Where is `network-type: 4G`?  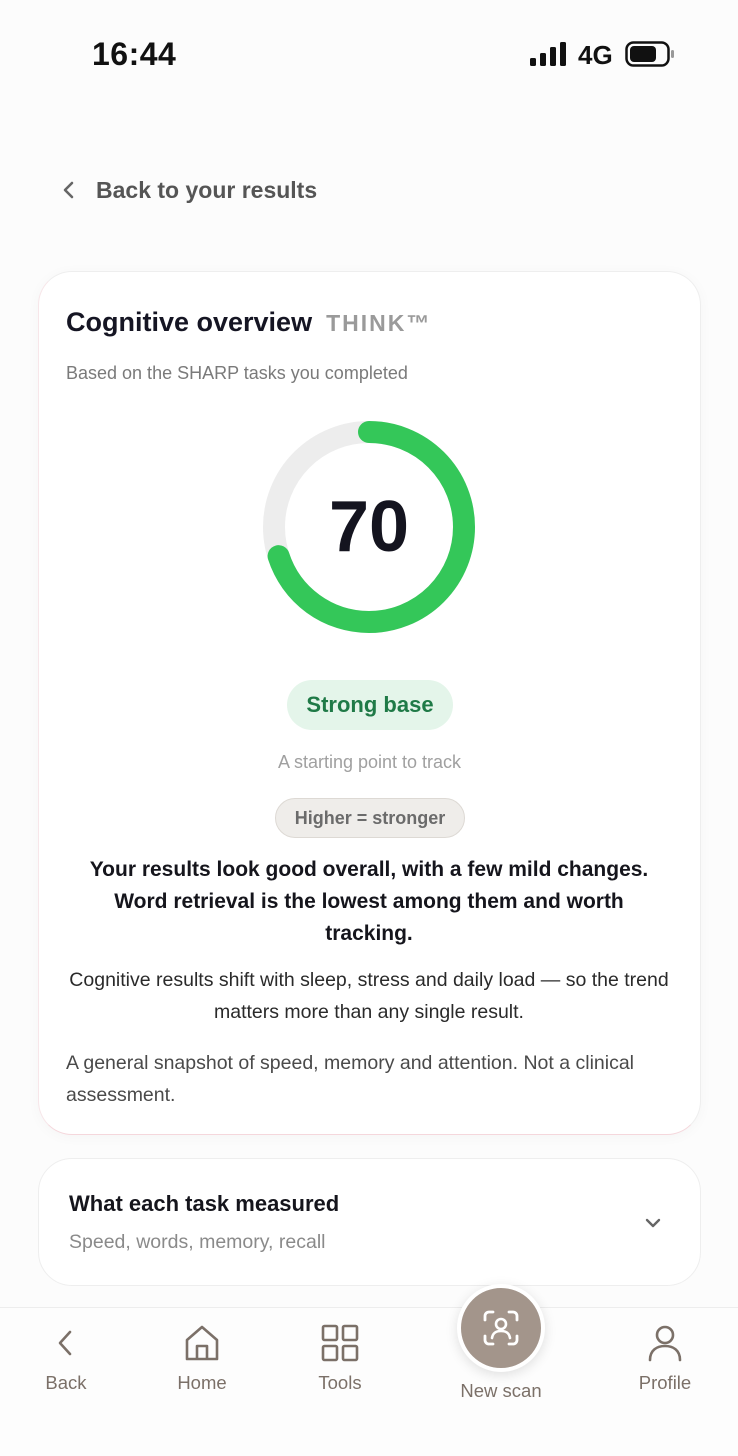
network-type: 4G is located at coordinates (595, 55).